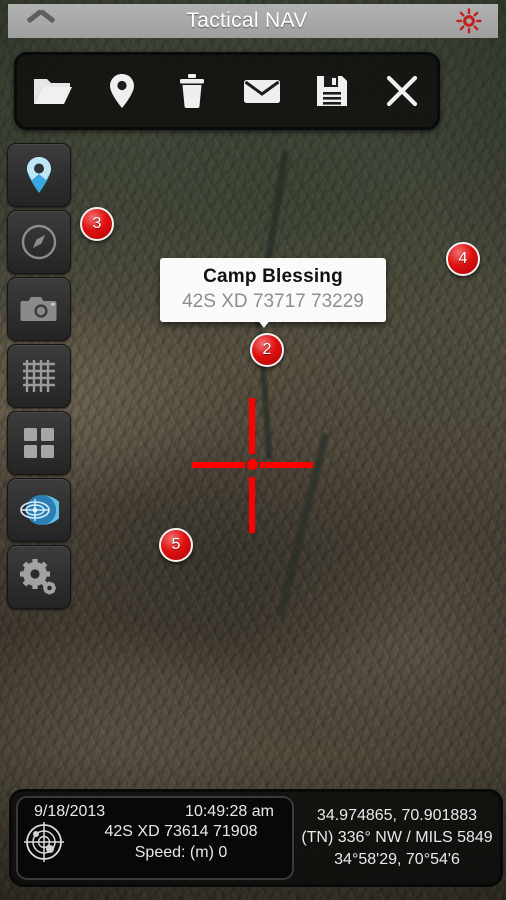  I want to click on gear-icon, so click(38, 577).